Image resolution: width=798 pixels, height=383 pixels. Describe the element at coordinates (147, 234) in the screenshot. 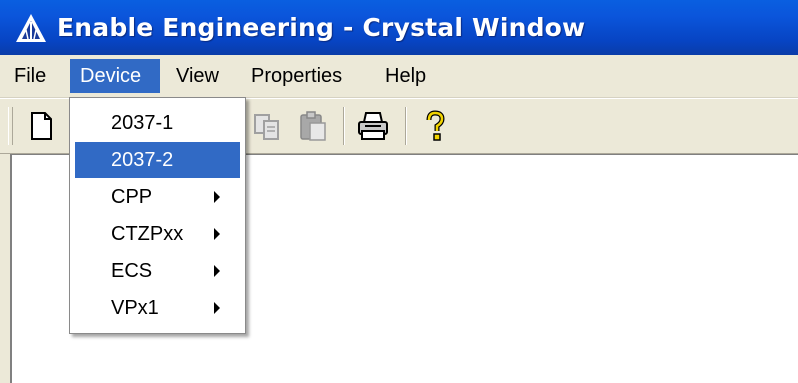

I see `menu-item-label: CTZPxx` at that location.